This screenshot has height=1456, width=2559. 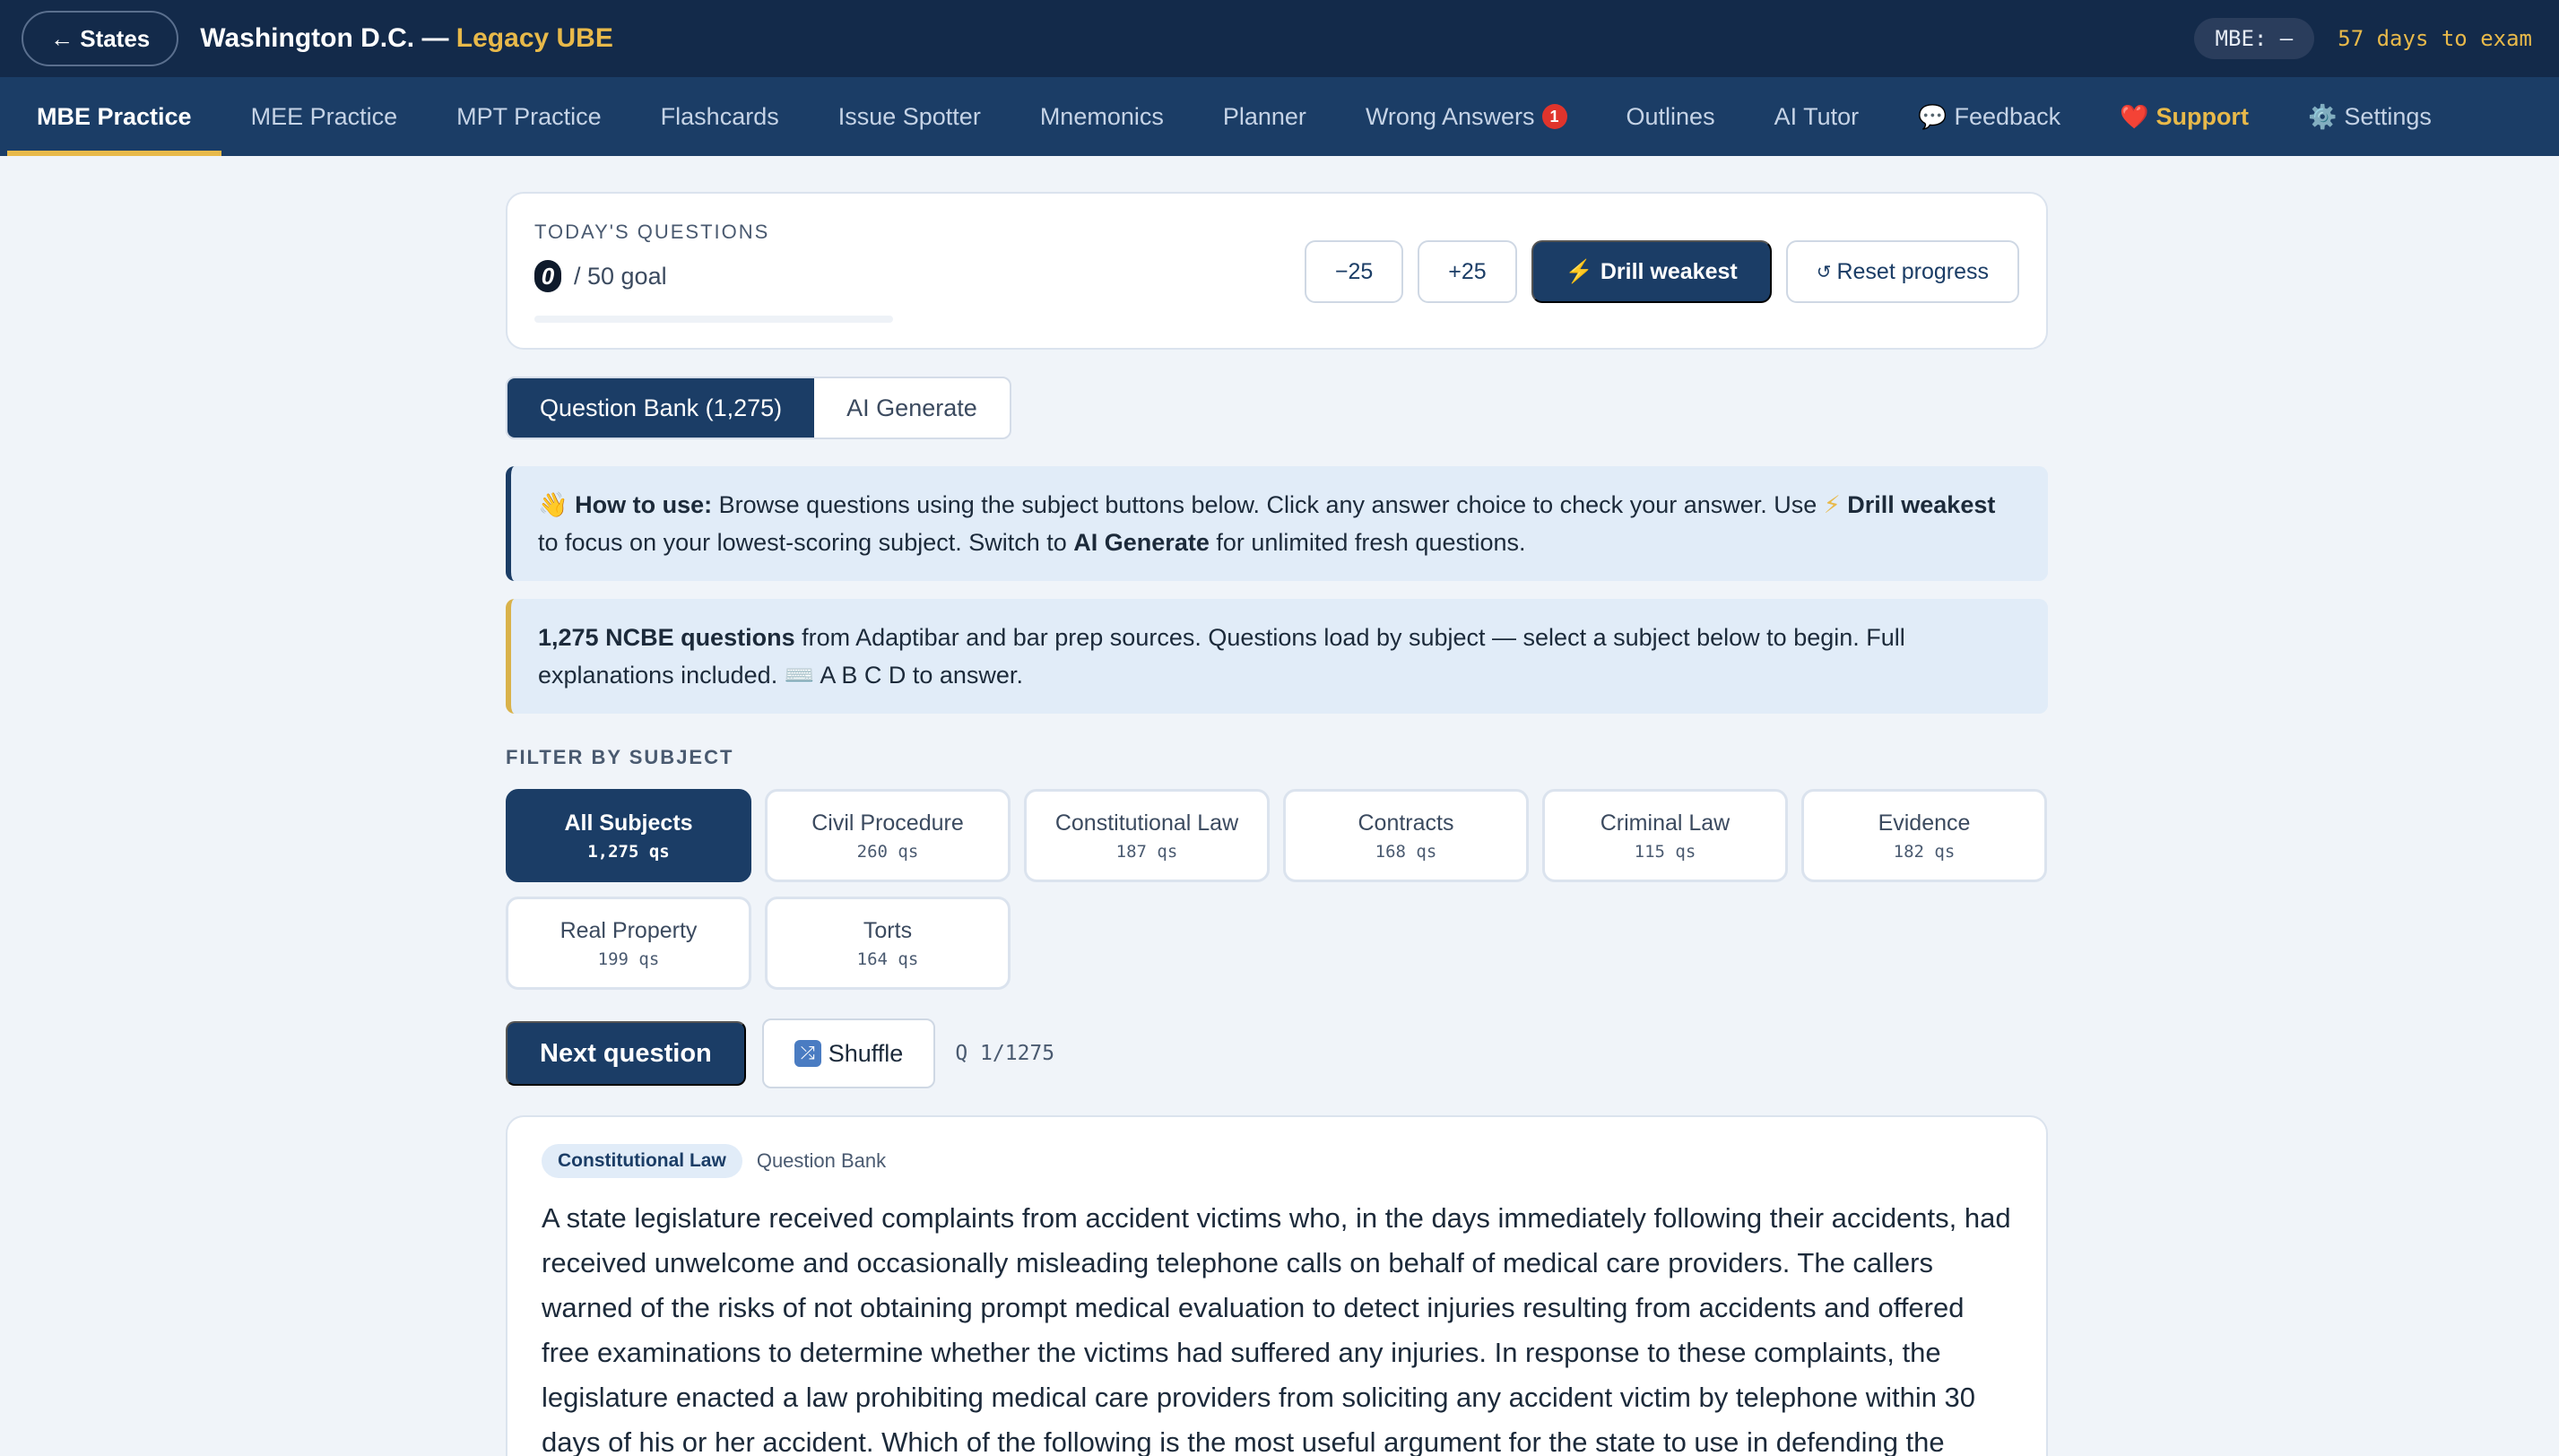 I want to click on nav-tab-flashcards: Flashcards, so click(x=720, y=117).